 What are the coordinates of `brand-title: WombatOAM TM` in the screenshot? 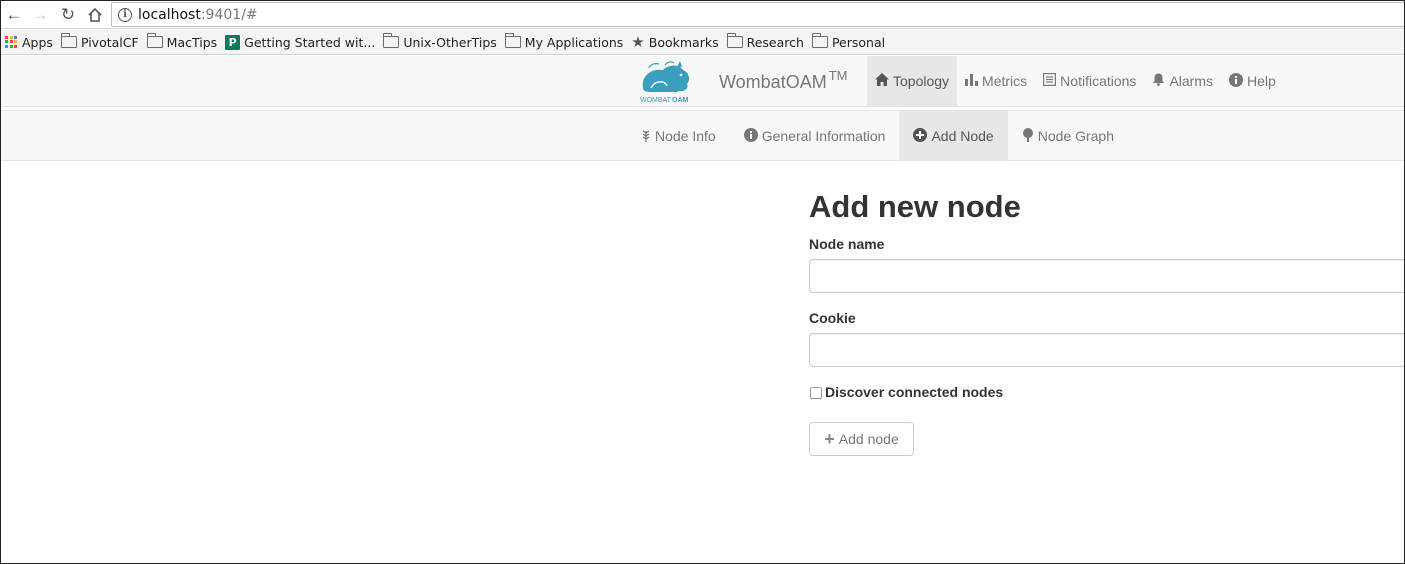 It's located at (783, 80).